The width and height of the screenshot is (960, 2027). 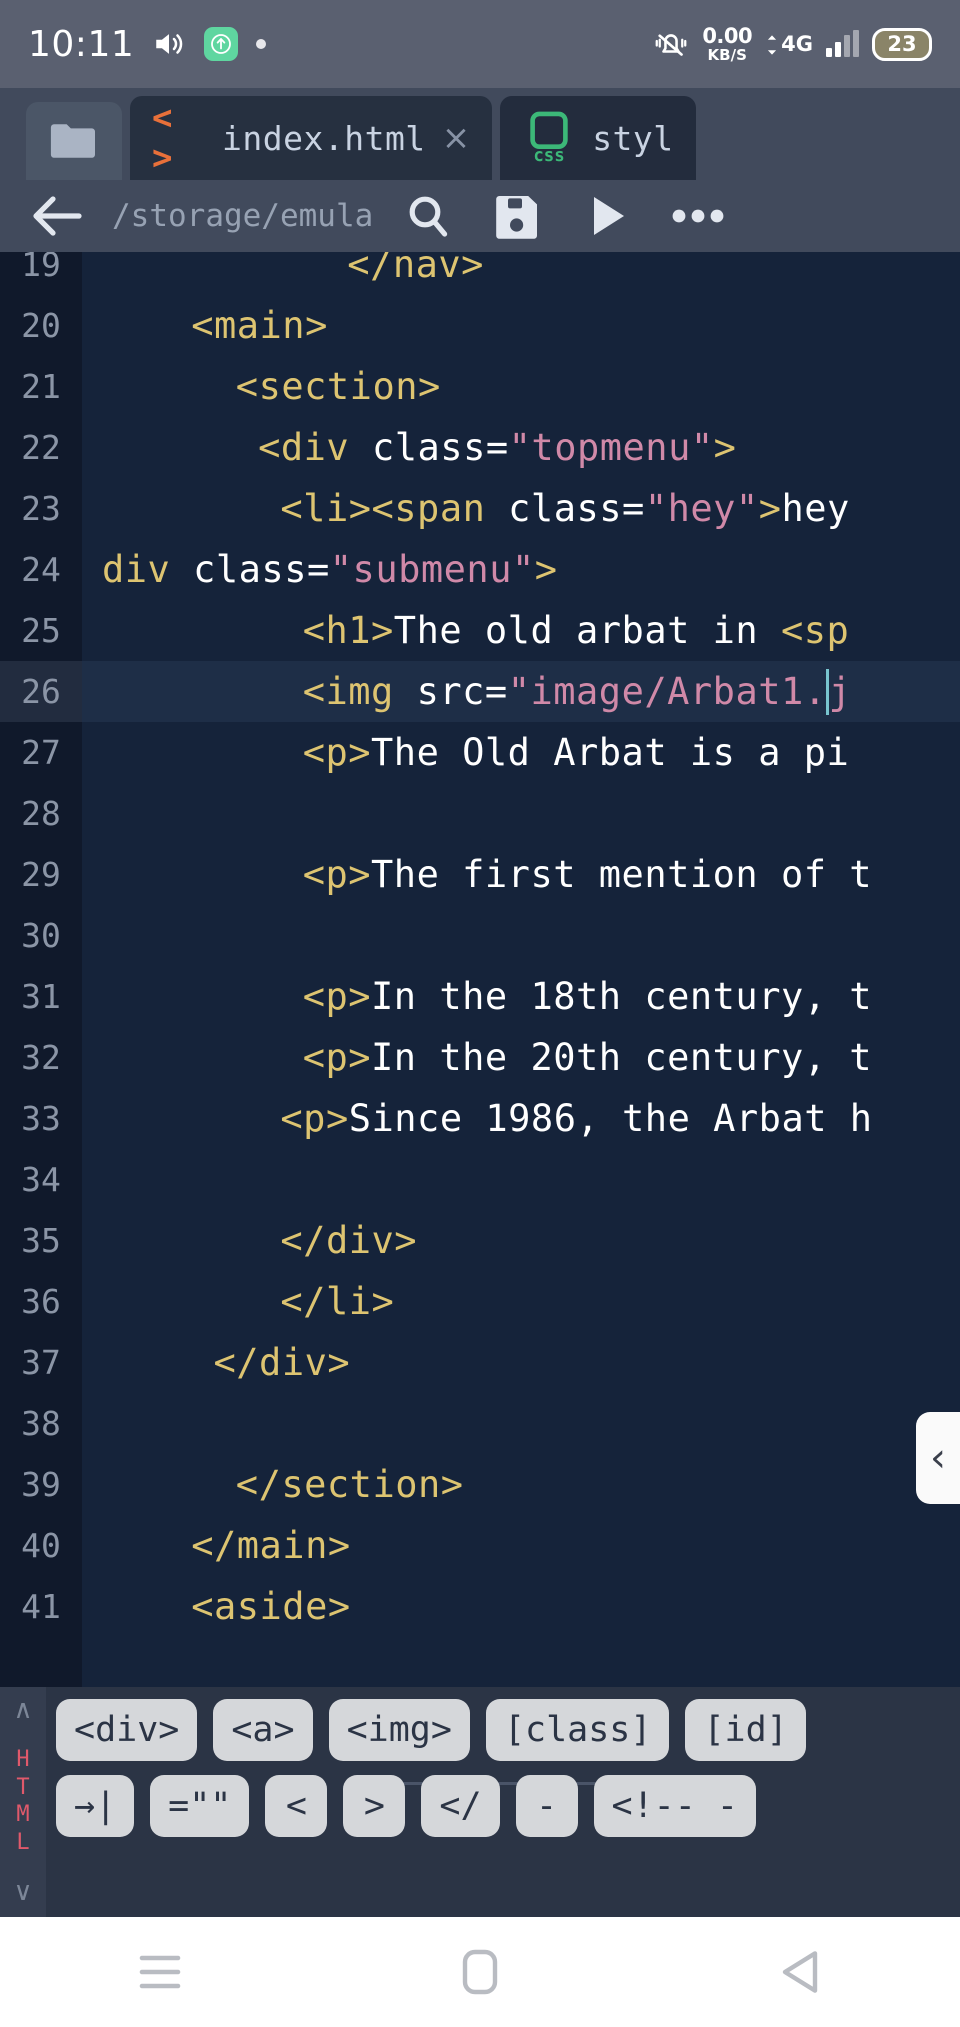 I want to click on line-number: 25, so click(x=41, y=630).